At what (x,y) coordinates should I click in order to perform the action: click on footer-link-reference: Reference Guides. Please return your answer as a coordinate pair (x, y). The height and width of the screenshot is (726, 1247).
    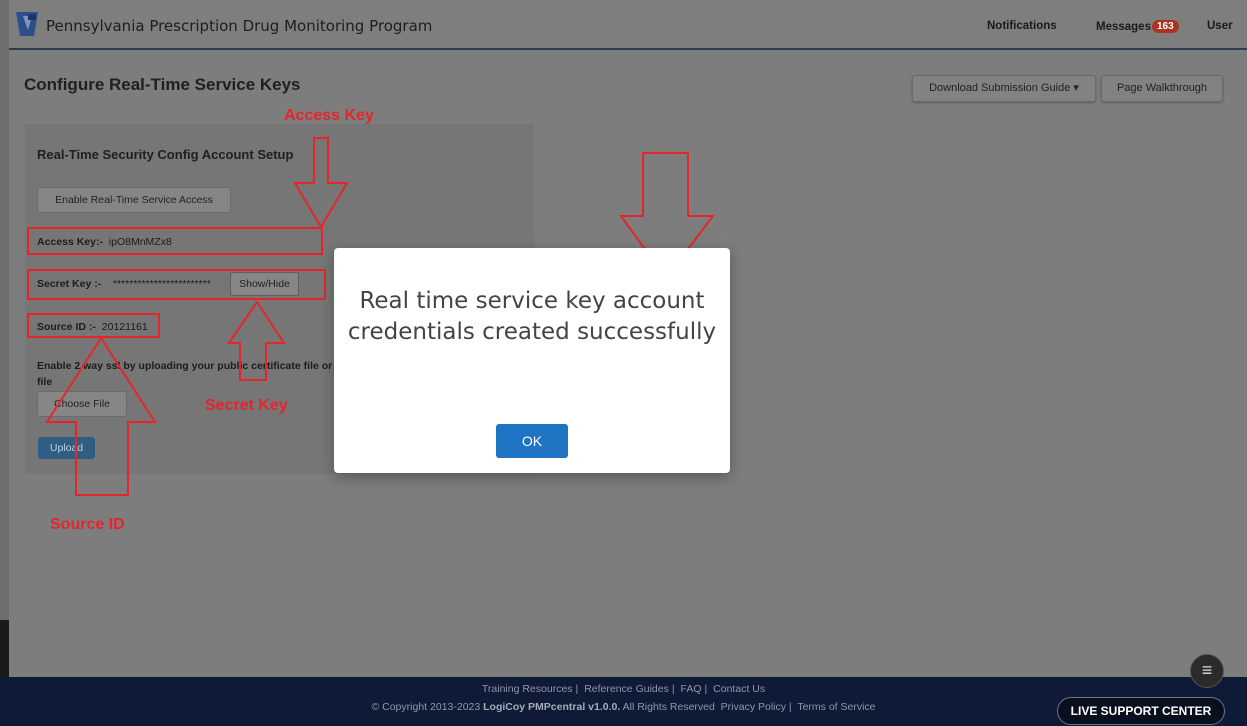
    Looking at the image, I should click on (626, 689).